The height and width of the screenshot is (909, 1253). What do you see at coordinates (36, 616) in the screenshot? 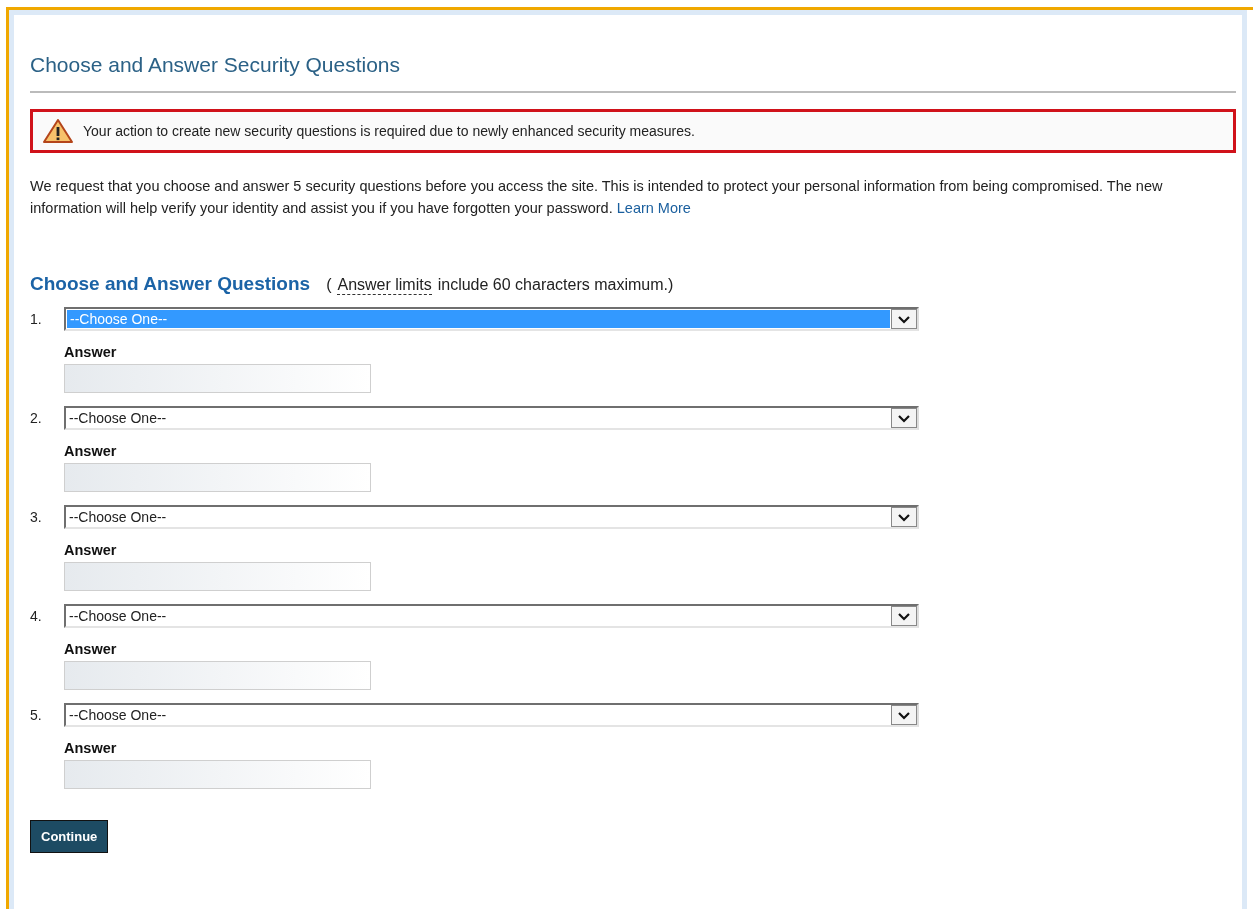
I see `question-number: 4.` at bounding box center [36, 616].